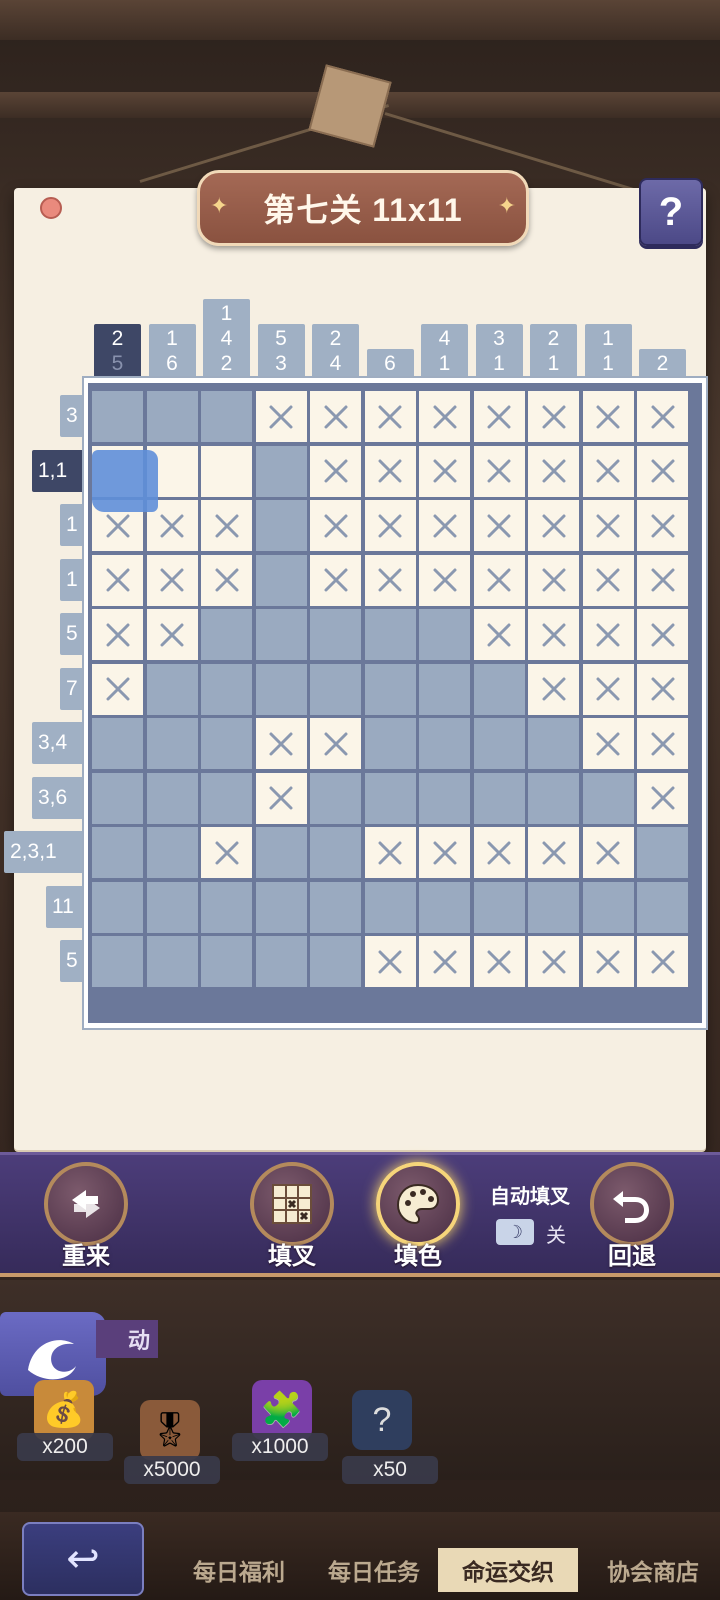 This screenshot has width=720, height=1600. What do you see at coordinates (239, 1570) in the screenshot?
I see `tab-daily-welfare: 每日福利` at bounding box center [239, 1570].